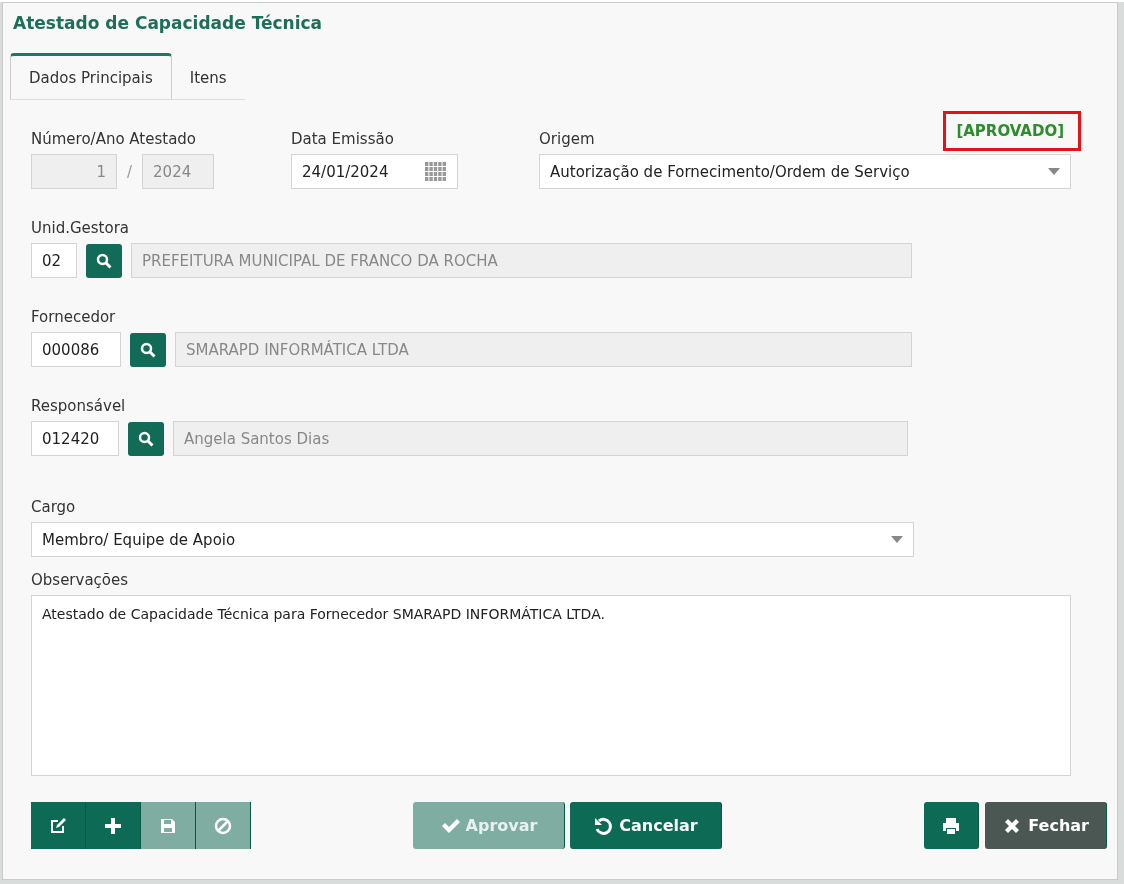 The width and height of the screenshot is (1124, 884). I want to click on plus-icon, so click(113, 825).